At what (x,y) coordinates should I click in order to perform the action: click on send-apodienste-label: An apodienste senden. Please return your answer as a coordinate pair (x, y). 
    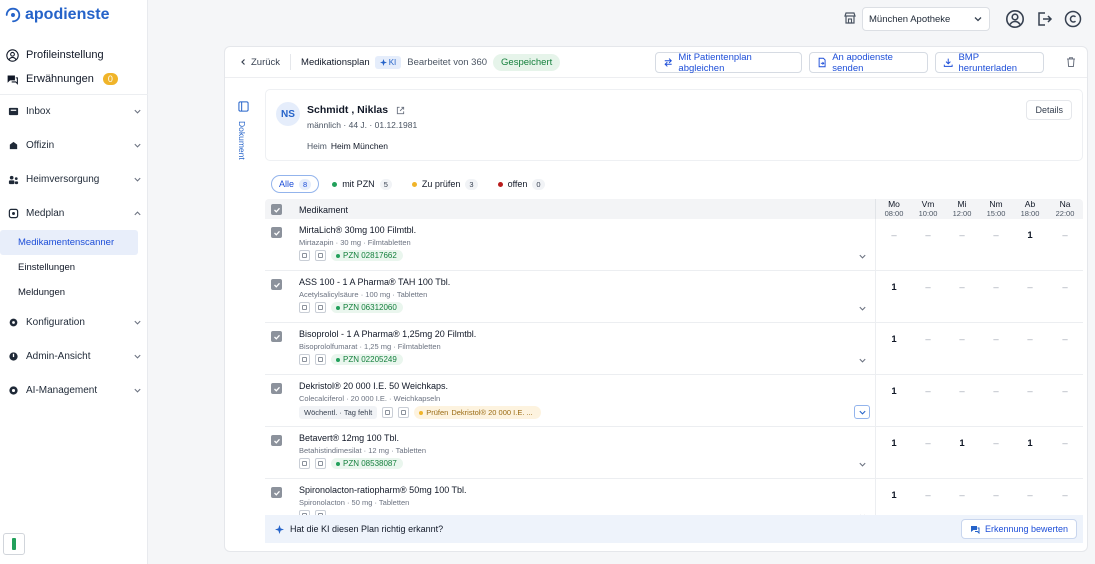
    Looking at the image, I should click on (862, 62).